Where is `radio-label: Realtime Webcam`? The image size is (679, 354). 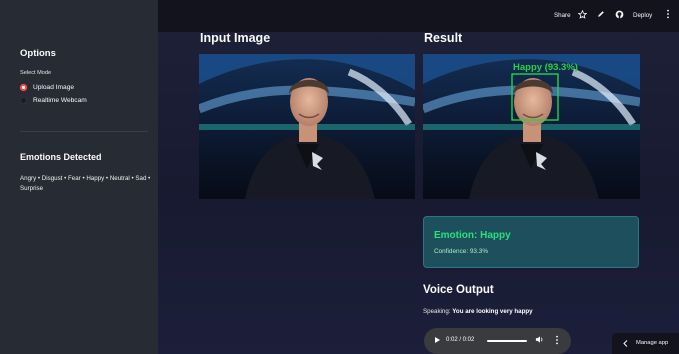
radio-label: Realtime Webcam is located at coordinates (60, 100).